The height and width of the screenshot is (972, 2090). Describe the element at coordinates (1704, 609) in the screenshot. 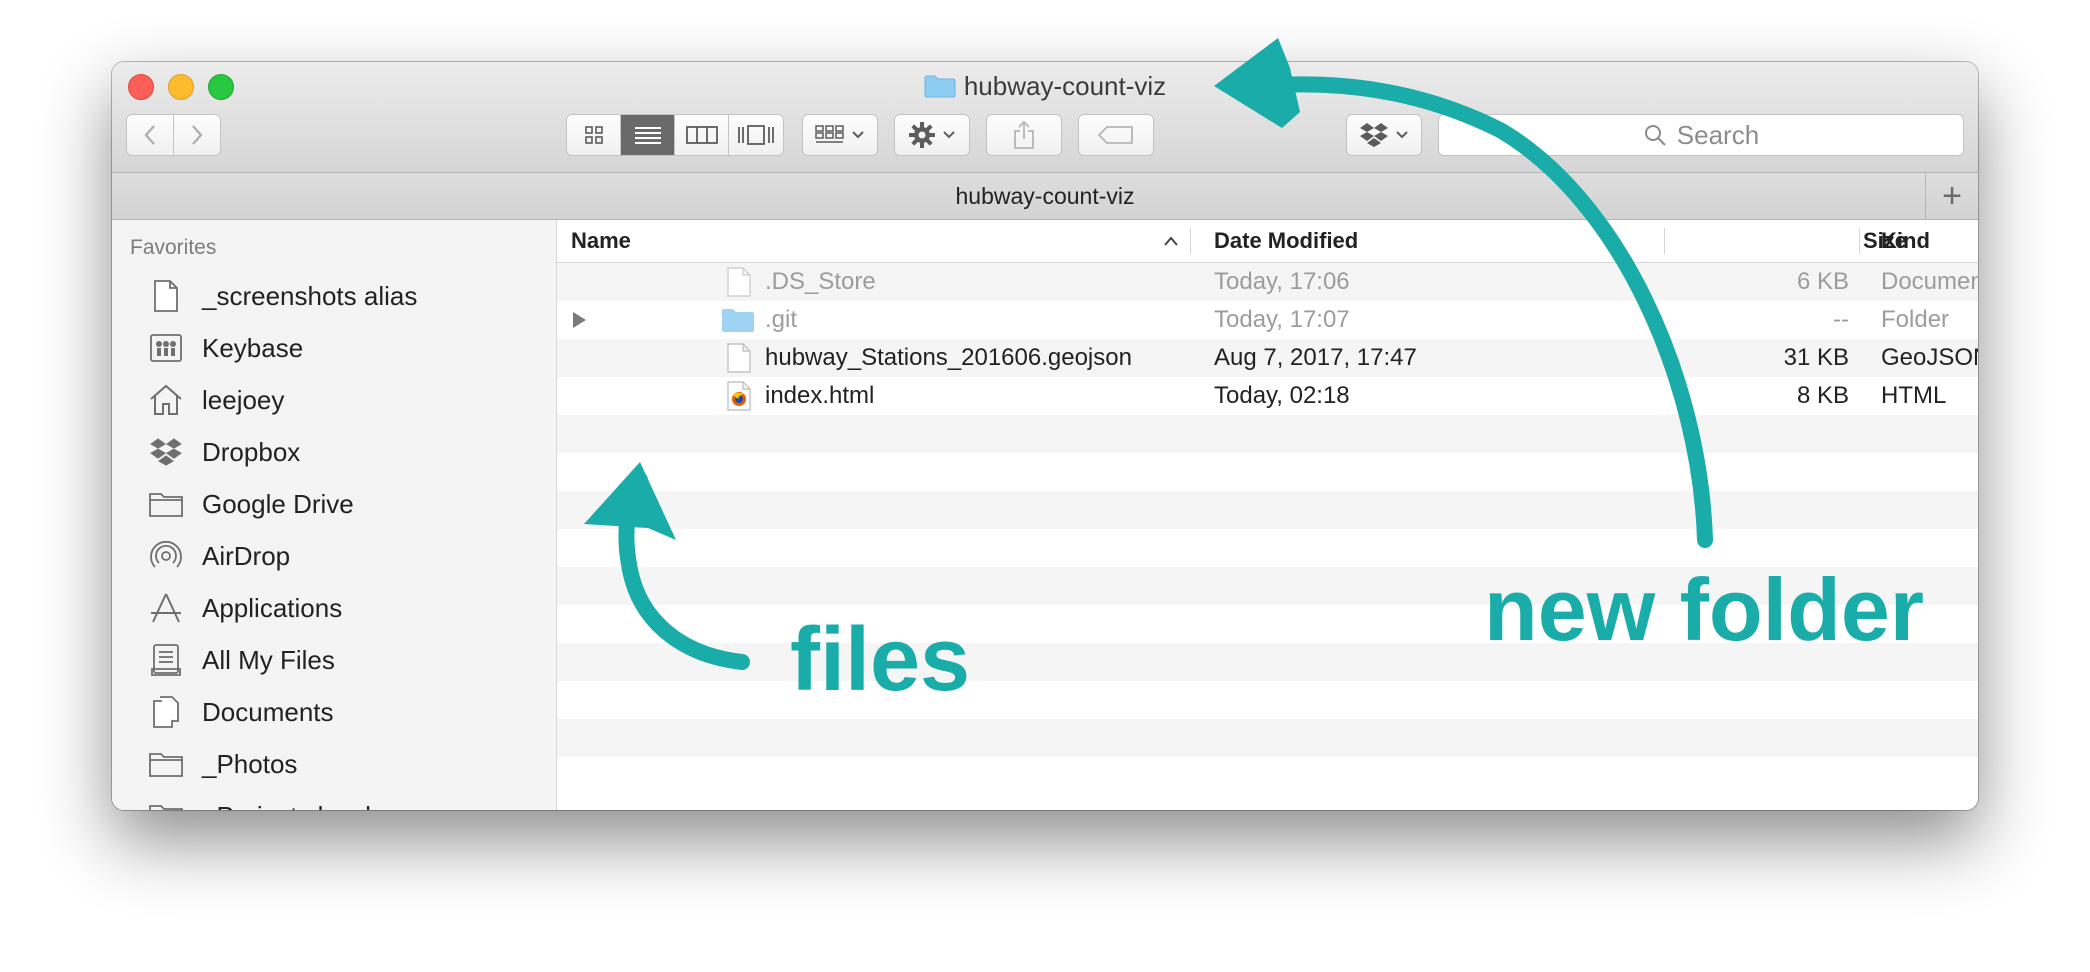

I see `annotation-new-folder: new folder` at that location.